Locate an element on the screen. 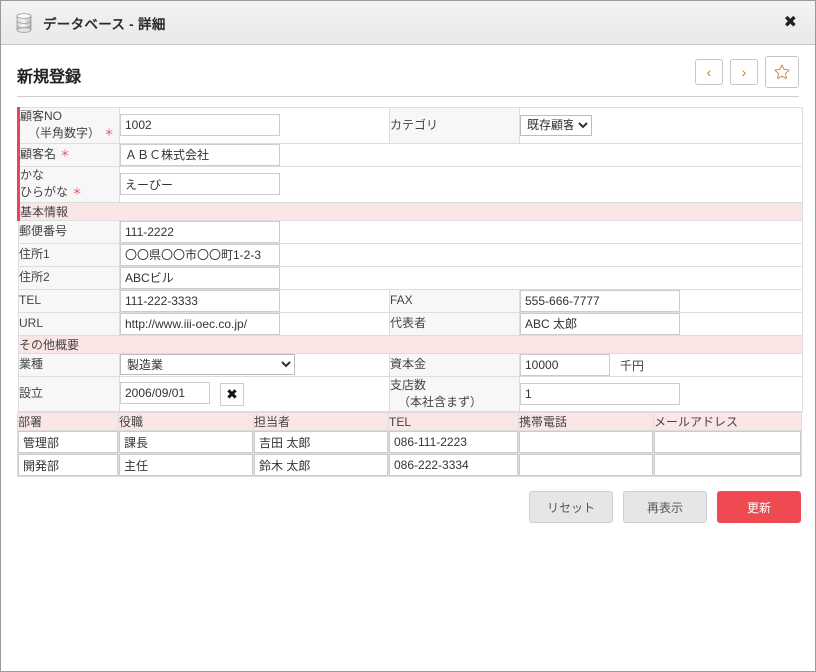 This screenshot has height=672, width=816. form-row-customer-name: 顧客名＊ is located at coordinates (410, 154).